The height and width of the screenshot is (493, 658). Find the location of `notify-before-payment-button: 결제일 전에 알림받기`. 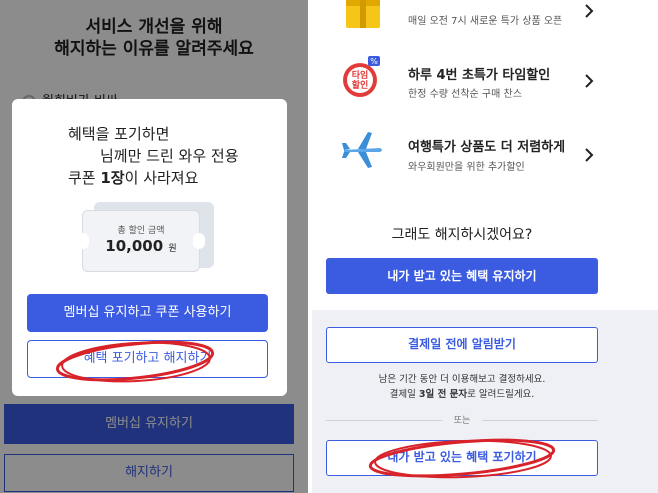

notify-before-payment-button: 결제일 전에 알림받기 is located at coordinates (462, 345).